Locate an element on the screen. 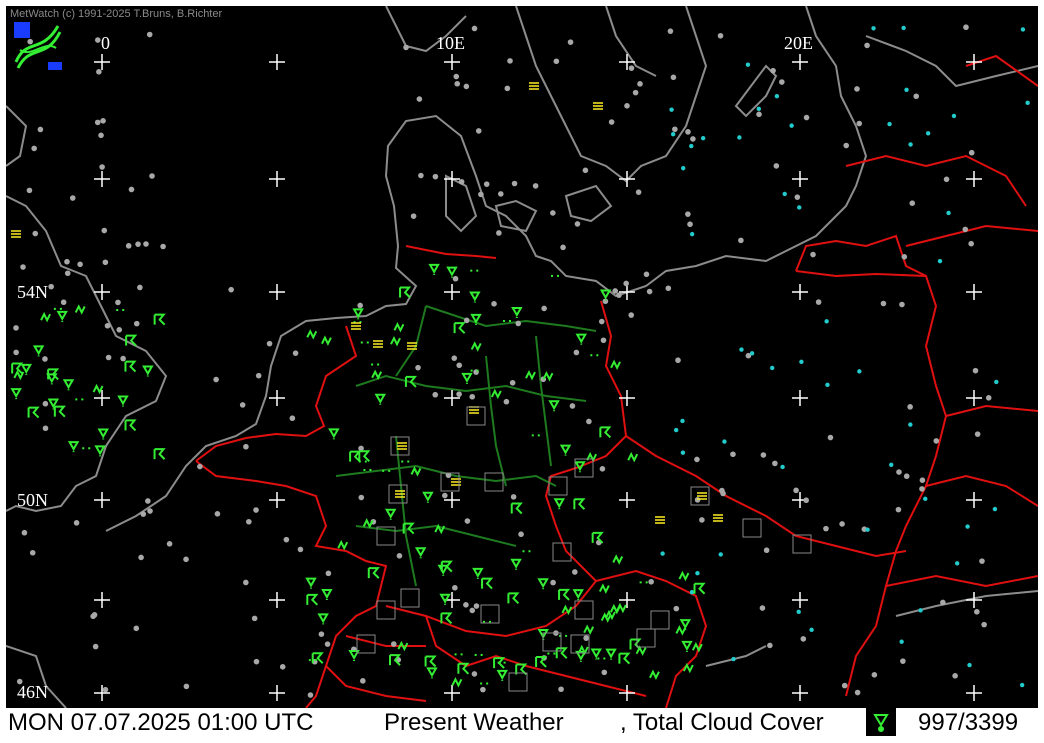  fog-icon is located at coordinates (598, 106).